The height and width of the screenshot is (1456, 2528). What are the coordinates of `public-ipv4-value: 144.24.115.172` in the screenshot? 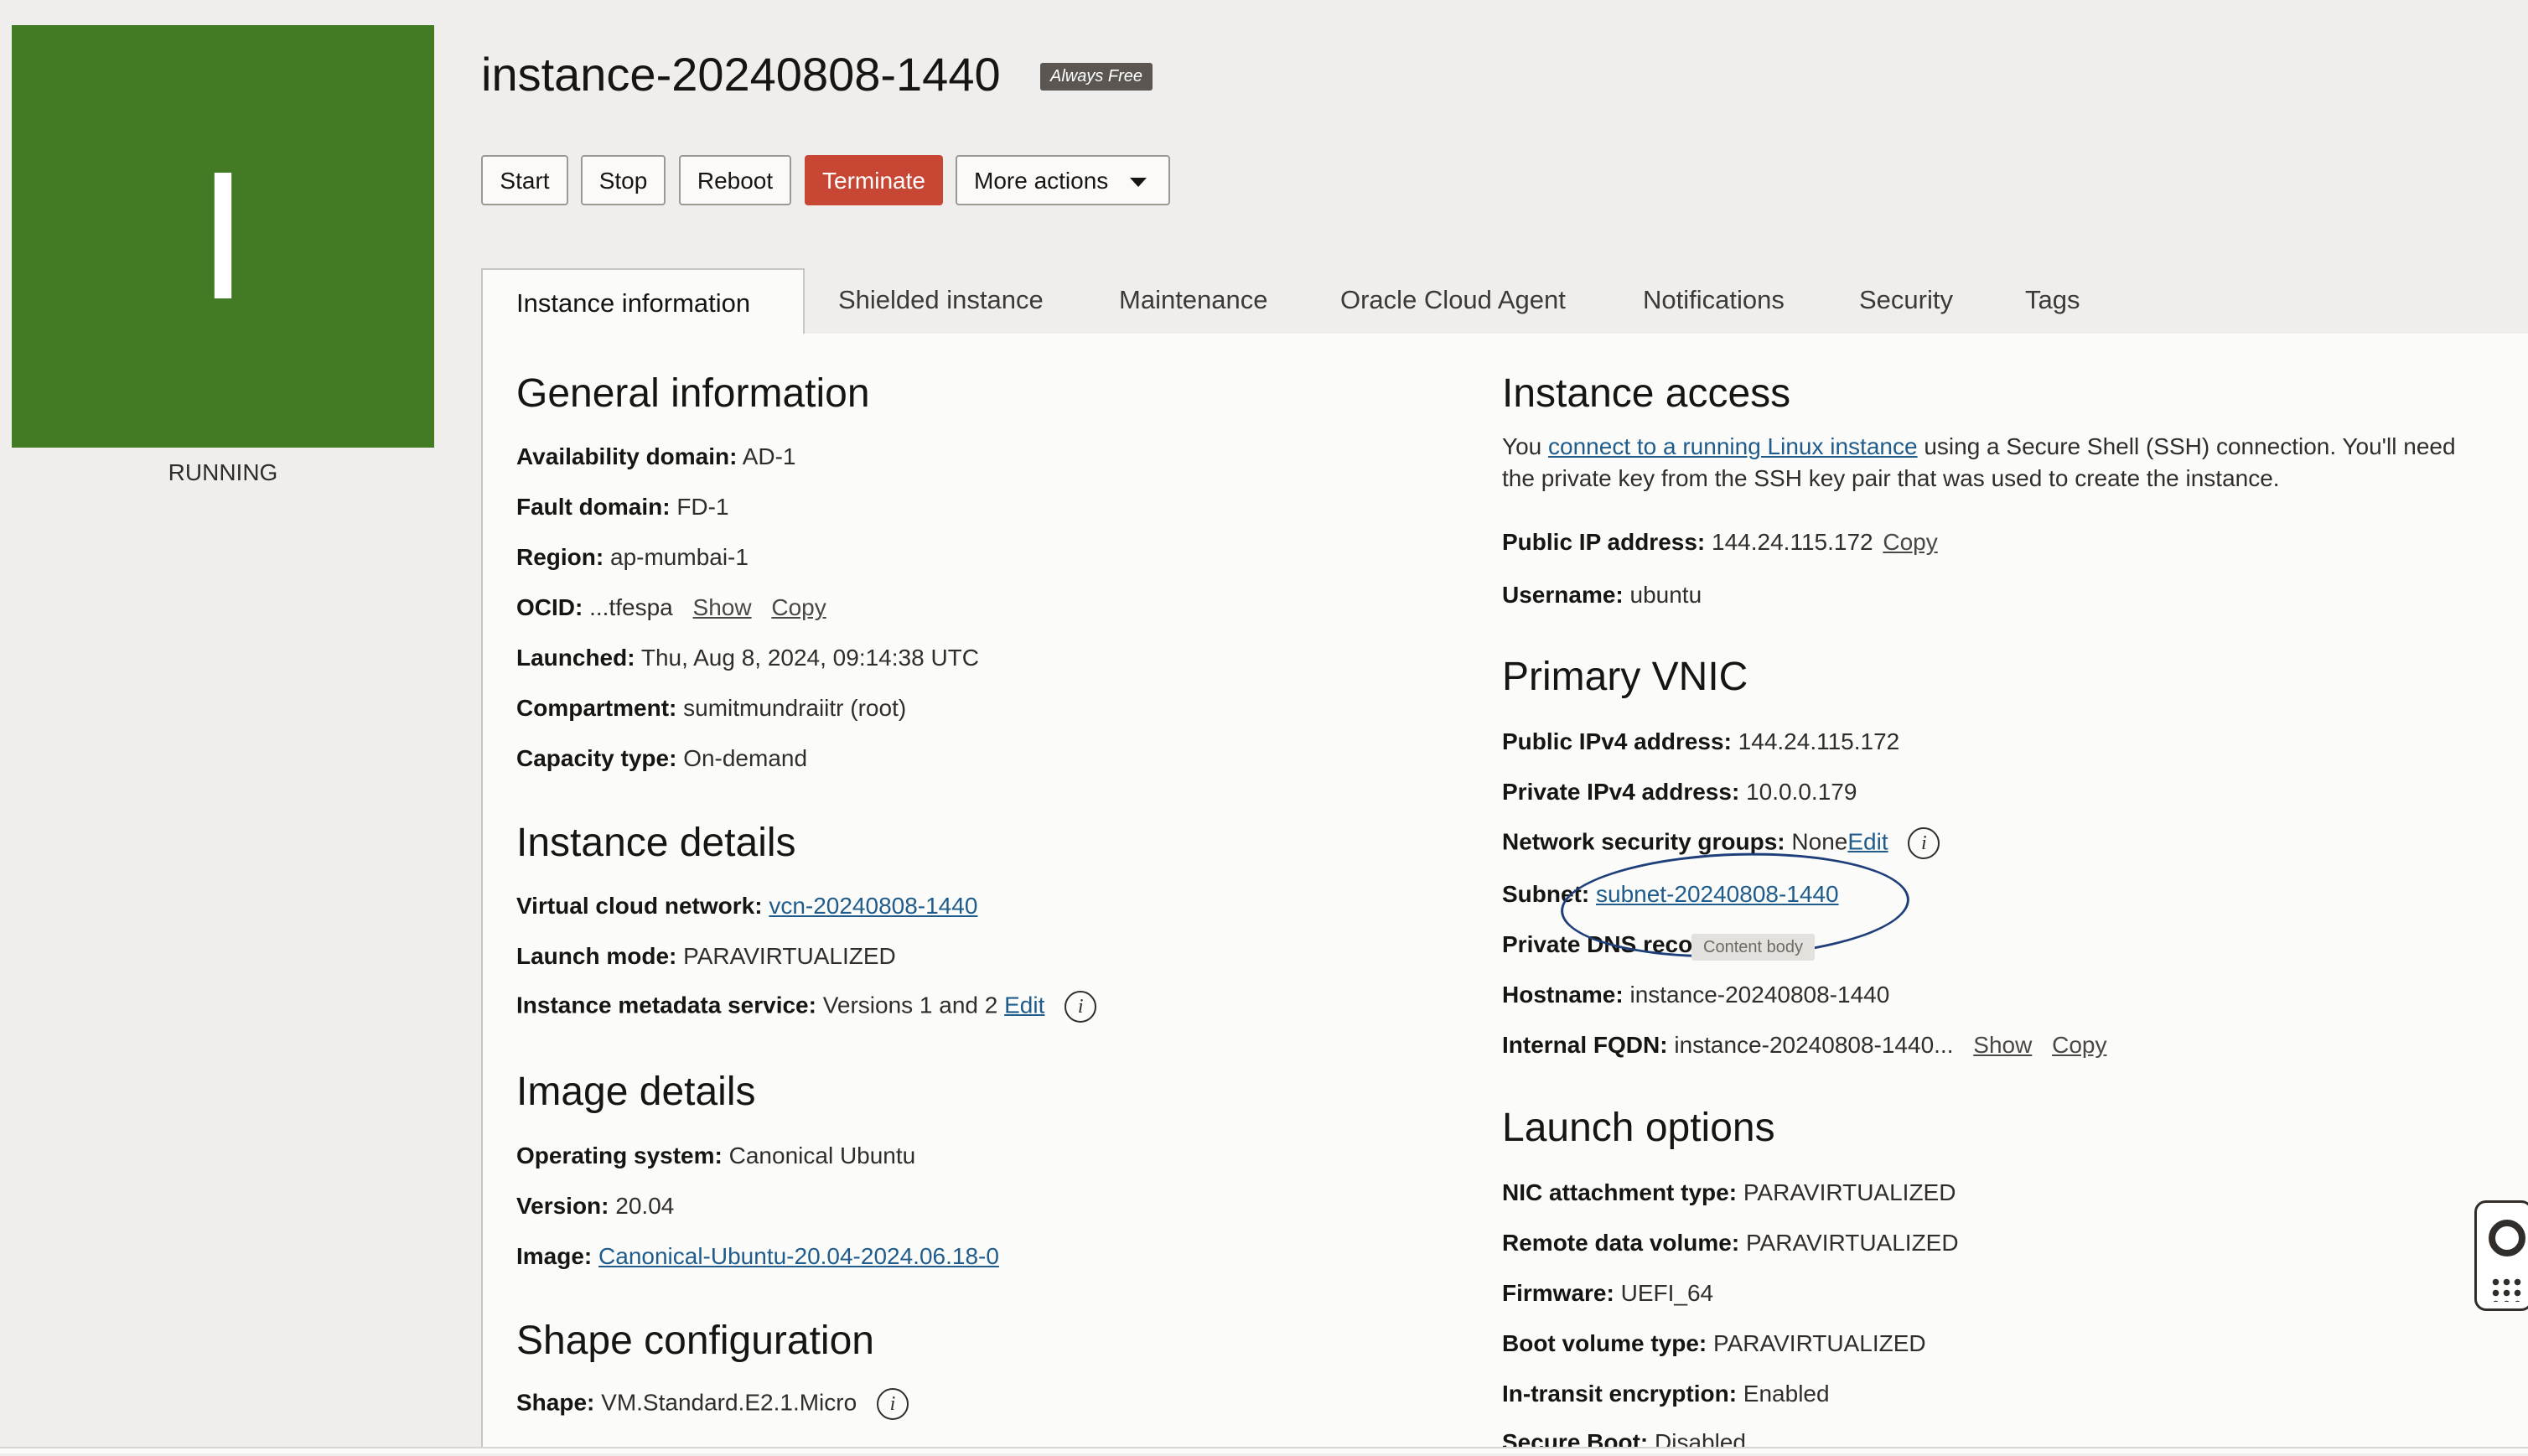 It's located at (1819, 741).